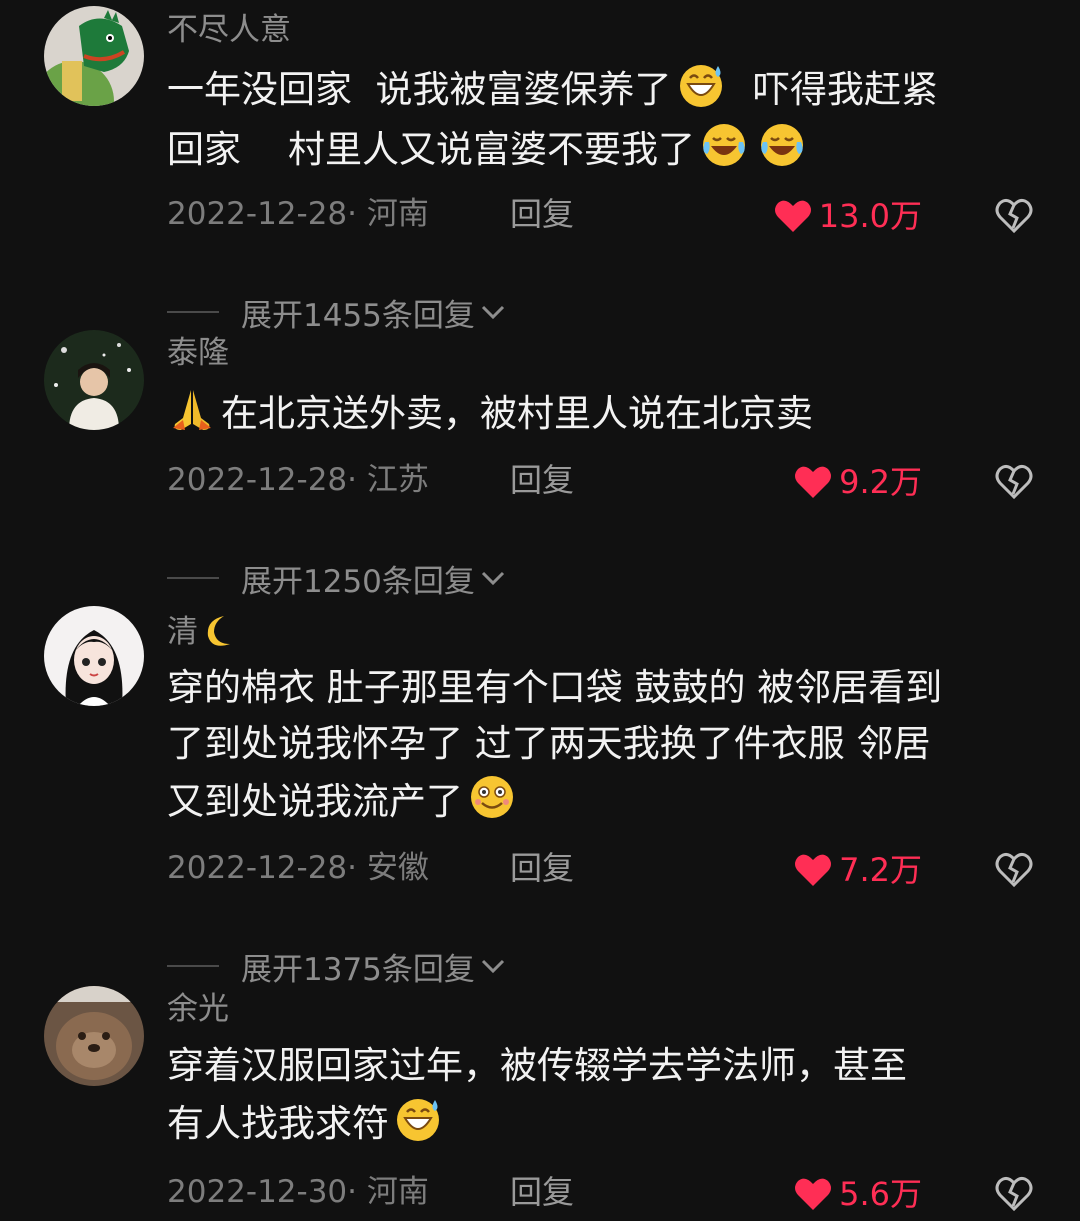 The image size is (1080, 1221). Describe the element at coordinates (397, 480) in the screenshot. I see `comment-location: 江苏` at that location.